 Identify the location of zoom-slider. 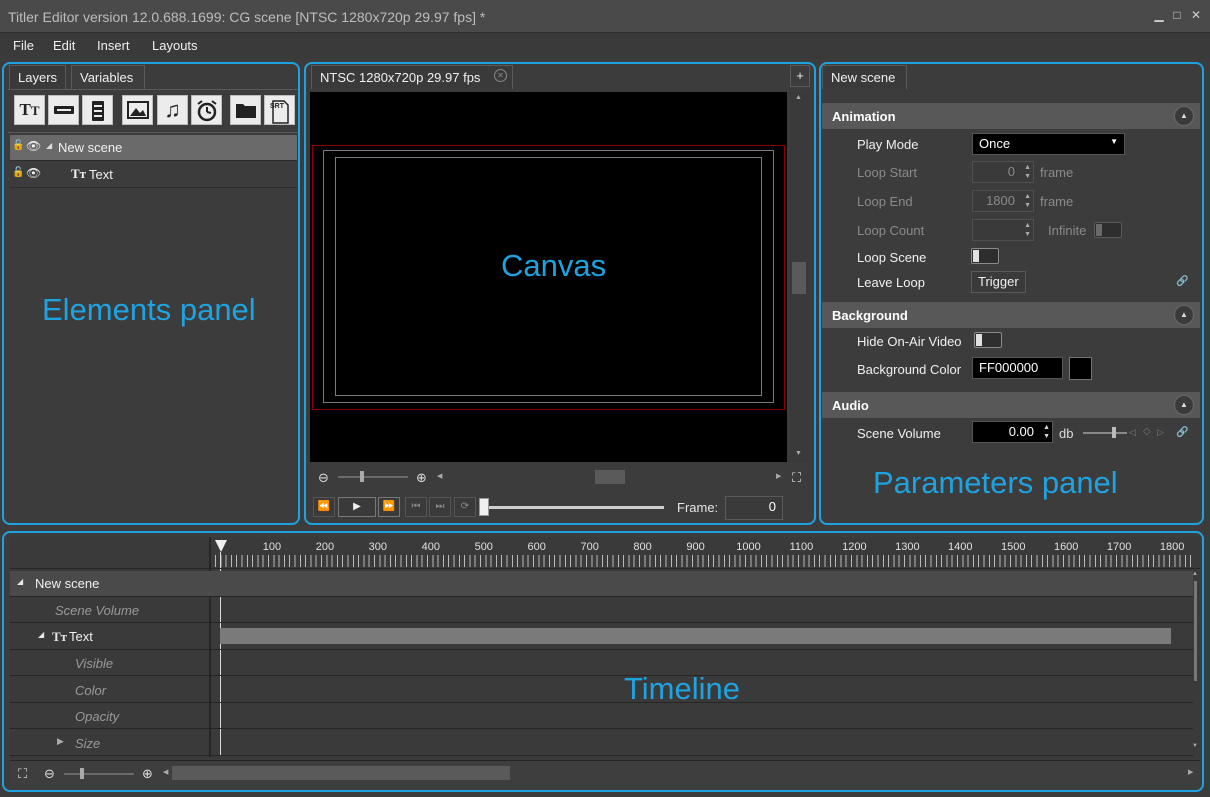
(373, 477).